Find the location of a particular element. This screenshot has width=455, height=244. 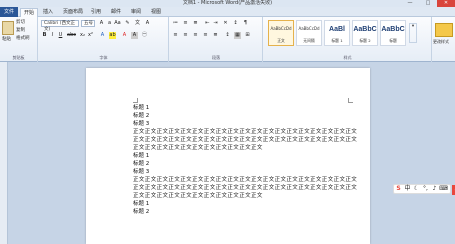

tab-insert: 插入 is located at coordinates (48, 12).